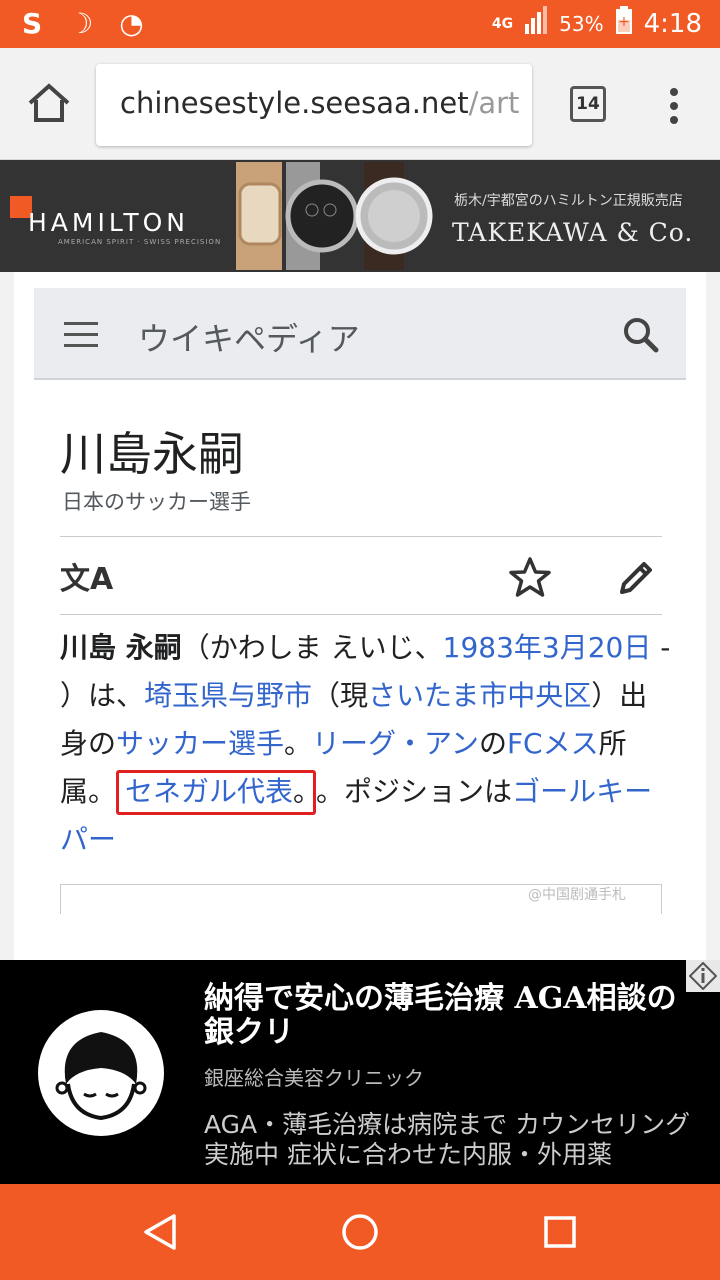  I want to click on subject-name: 川島 永嗣, so click(121, 647).